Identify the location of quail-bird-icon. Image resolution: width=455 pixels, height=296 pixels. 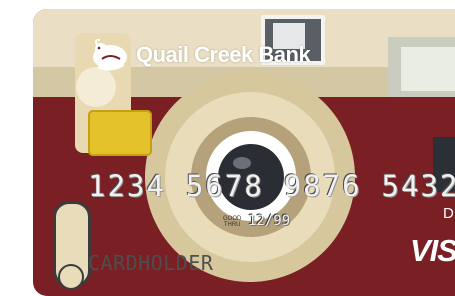
(110, 54).